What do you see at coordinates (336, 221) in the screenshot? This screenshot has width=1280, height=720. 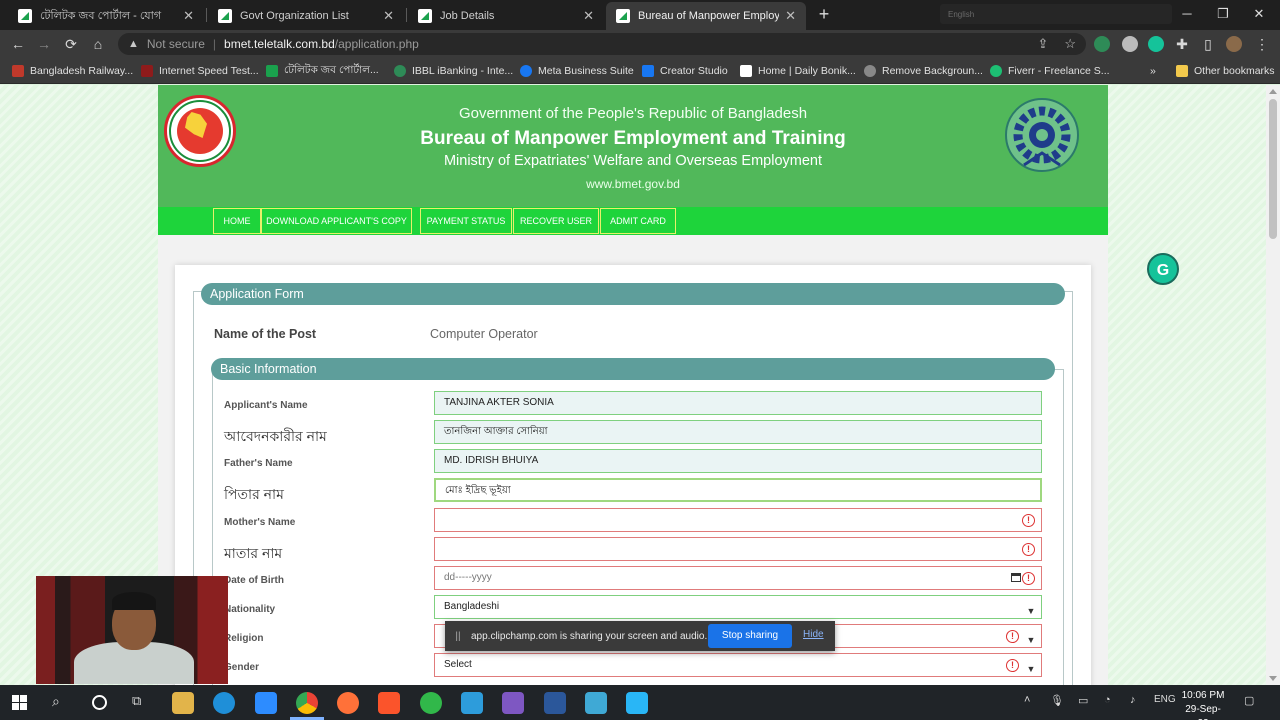 I see `nav-download-applicant-copy: DOWNLOAD APPLICANT'S COPY` at bounding box center [336, 221].